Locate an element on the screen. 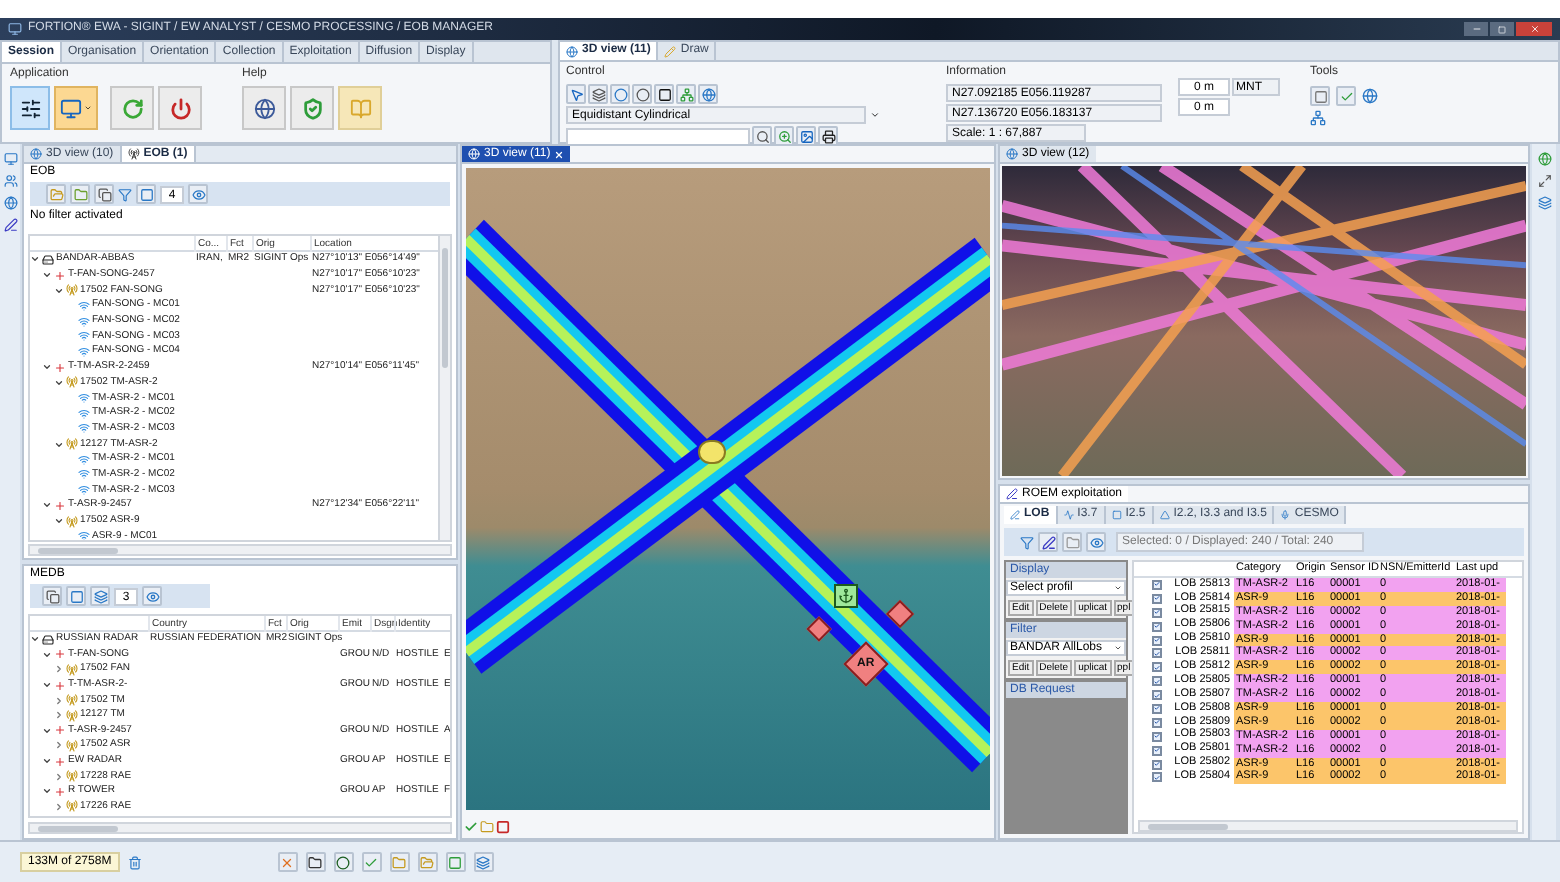 The height and width of the screenshot is (882, 1560). search-icon is located at coordinates (762, 136).